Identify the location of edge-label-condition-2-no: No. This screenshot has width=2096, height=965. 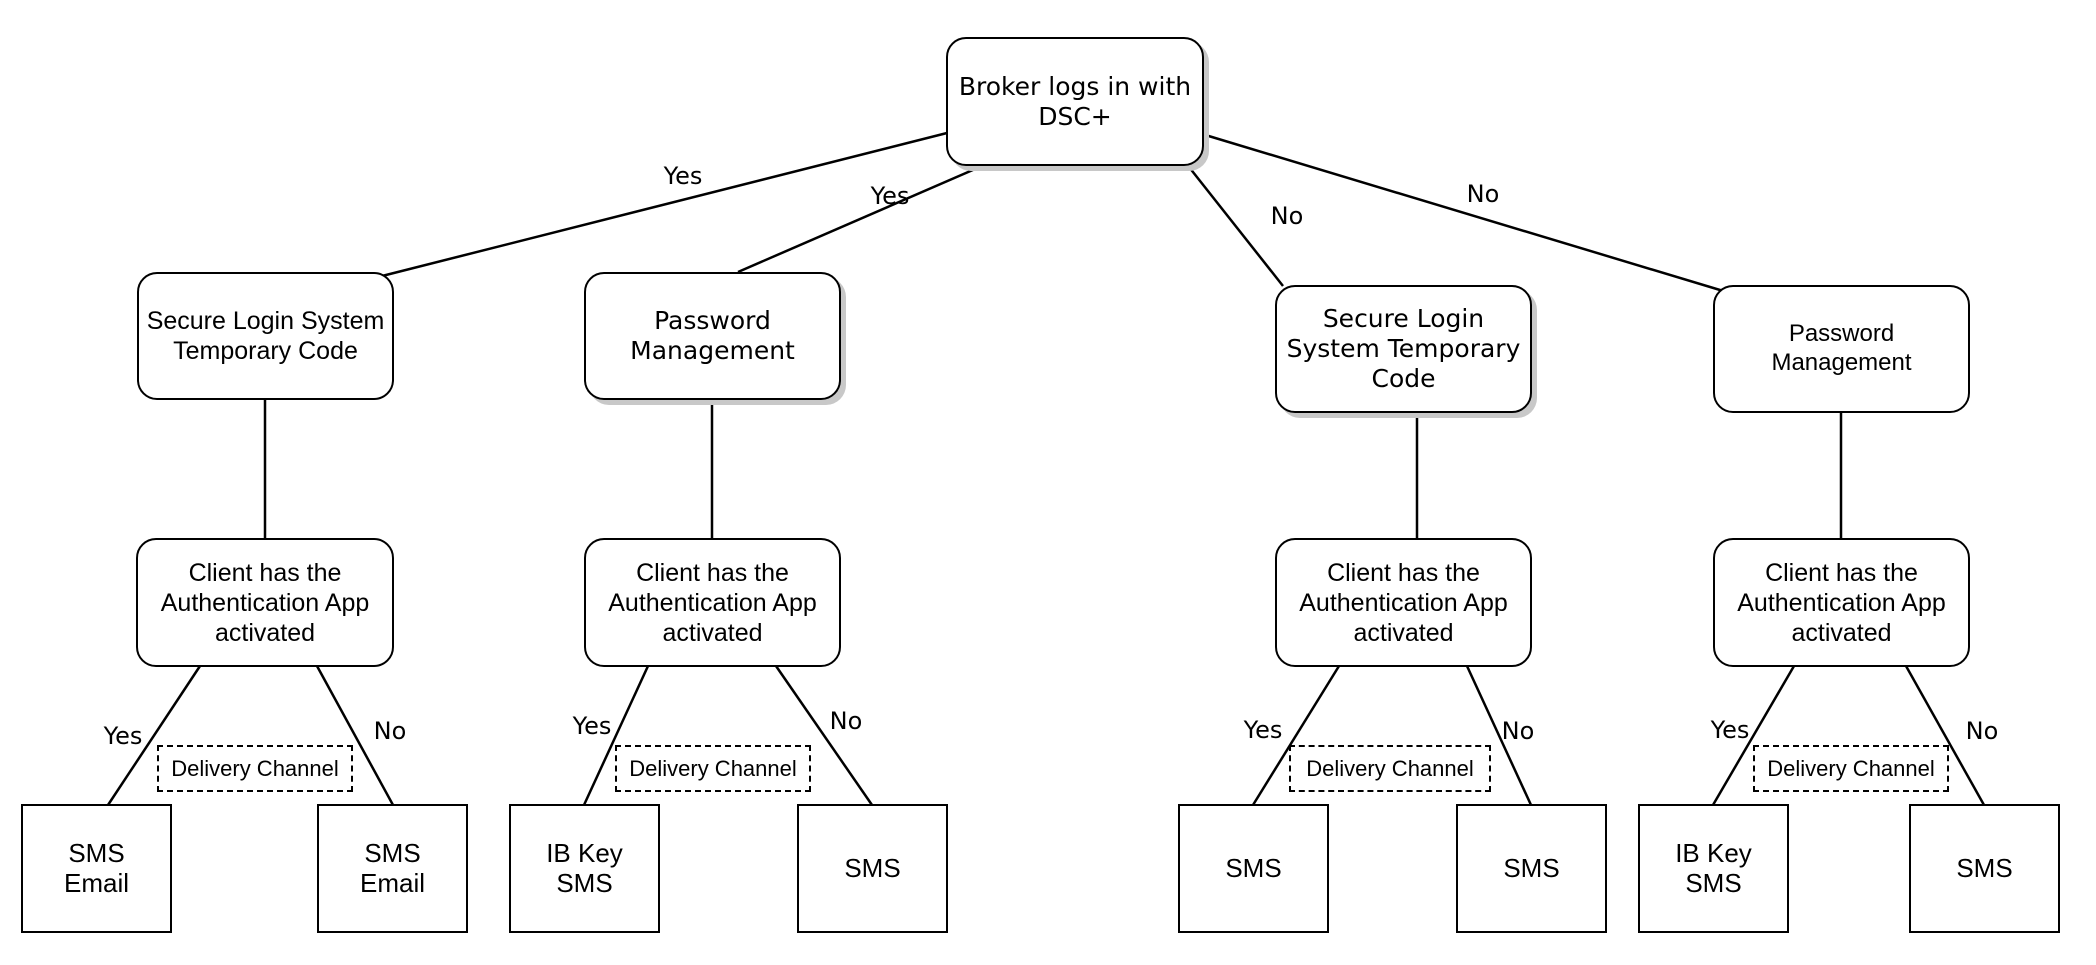
(846, 721).